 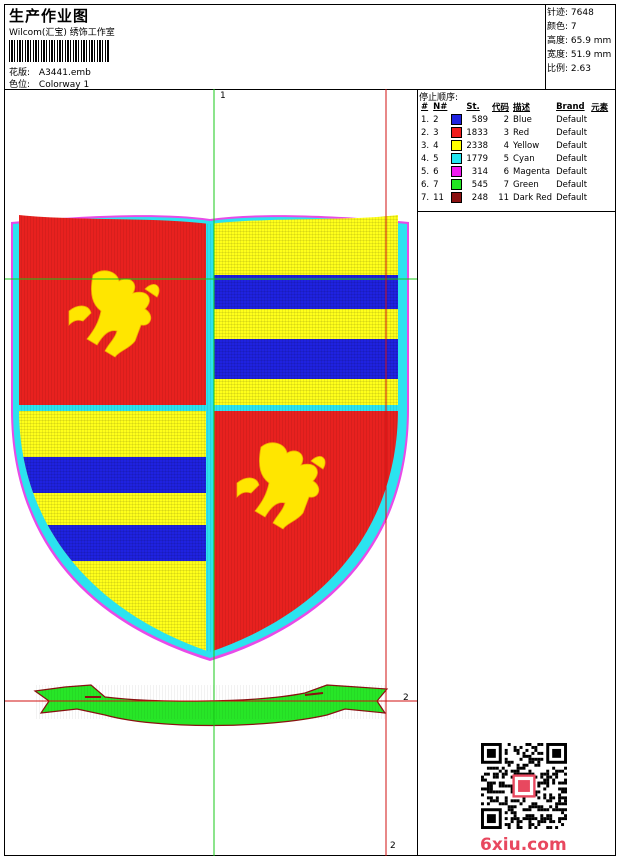 I want to click on row-needle: 2, so click(x=436, y=119).